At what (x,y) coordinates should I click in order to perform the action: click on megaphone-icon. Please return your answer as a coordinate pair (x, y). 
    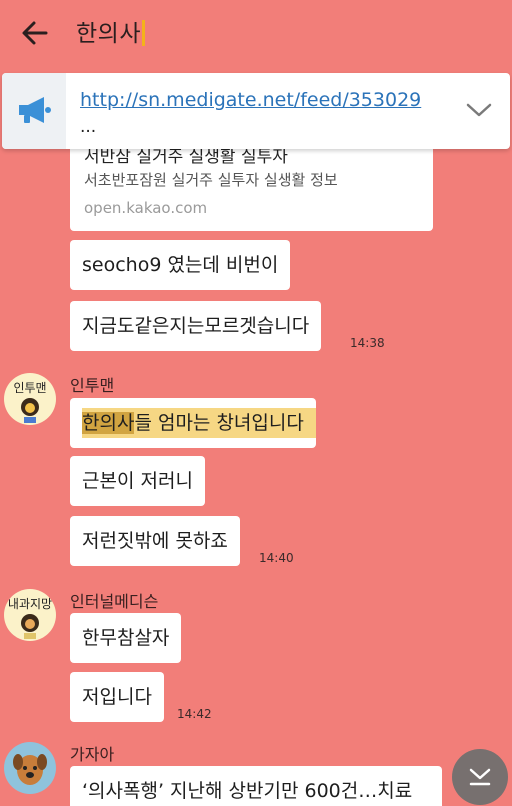
    Looking at the image, I should click on (35, 110).